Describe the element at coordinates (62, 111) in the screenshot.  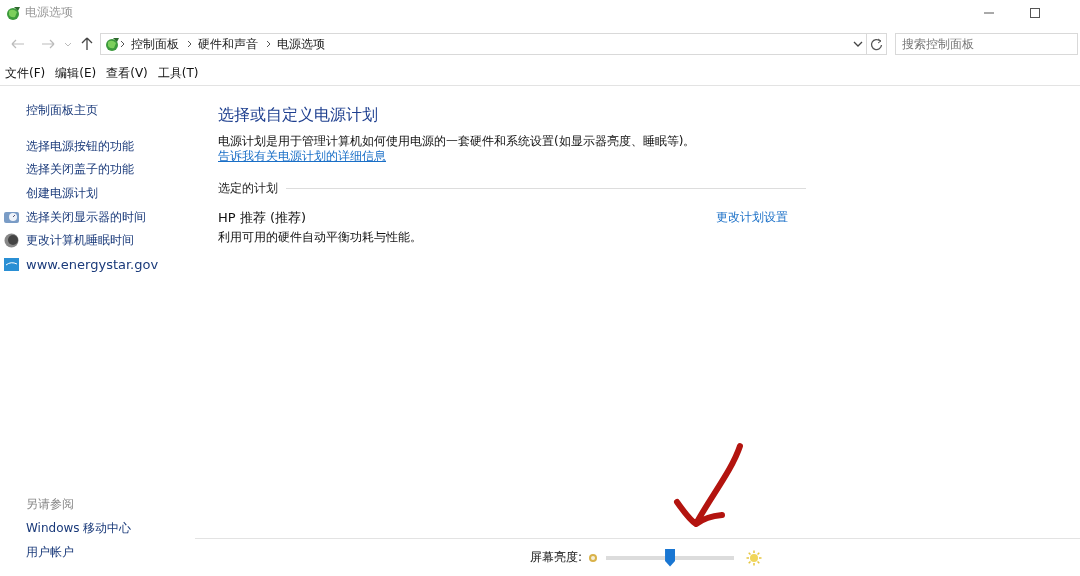
I see `sidebar-link: 控制面板主页` at that location.